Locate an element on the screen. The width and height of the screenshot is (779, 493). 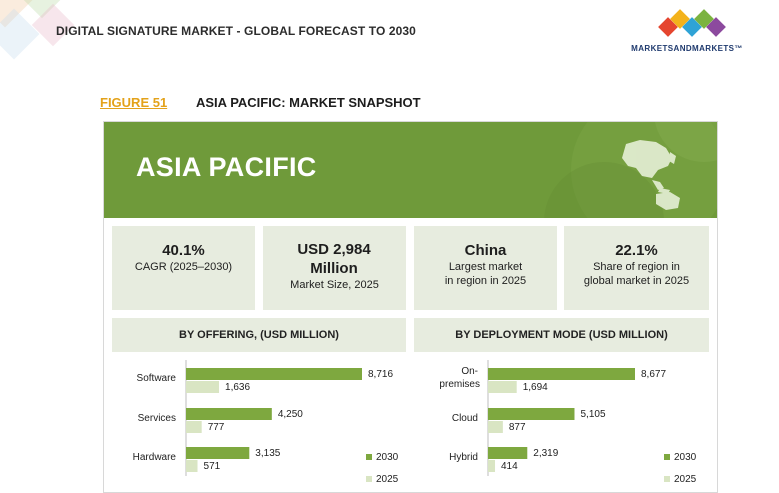
stat-market-size: USD 2,984 Million Market Size, 2025 is located at coordinates (334, 268).